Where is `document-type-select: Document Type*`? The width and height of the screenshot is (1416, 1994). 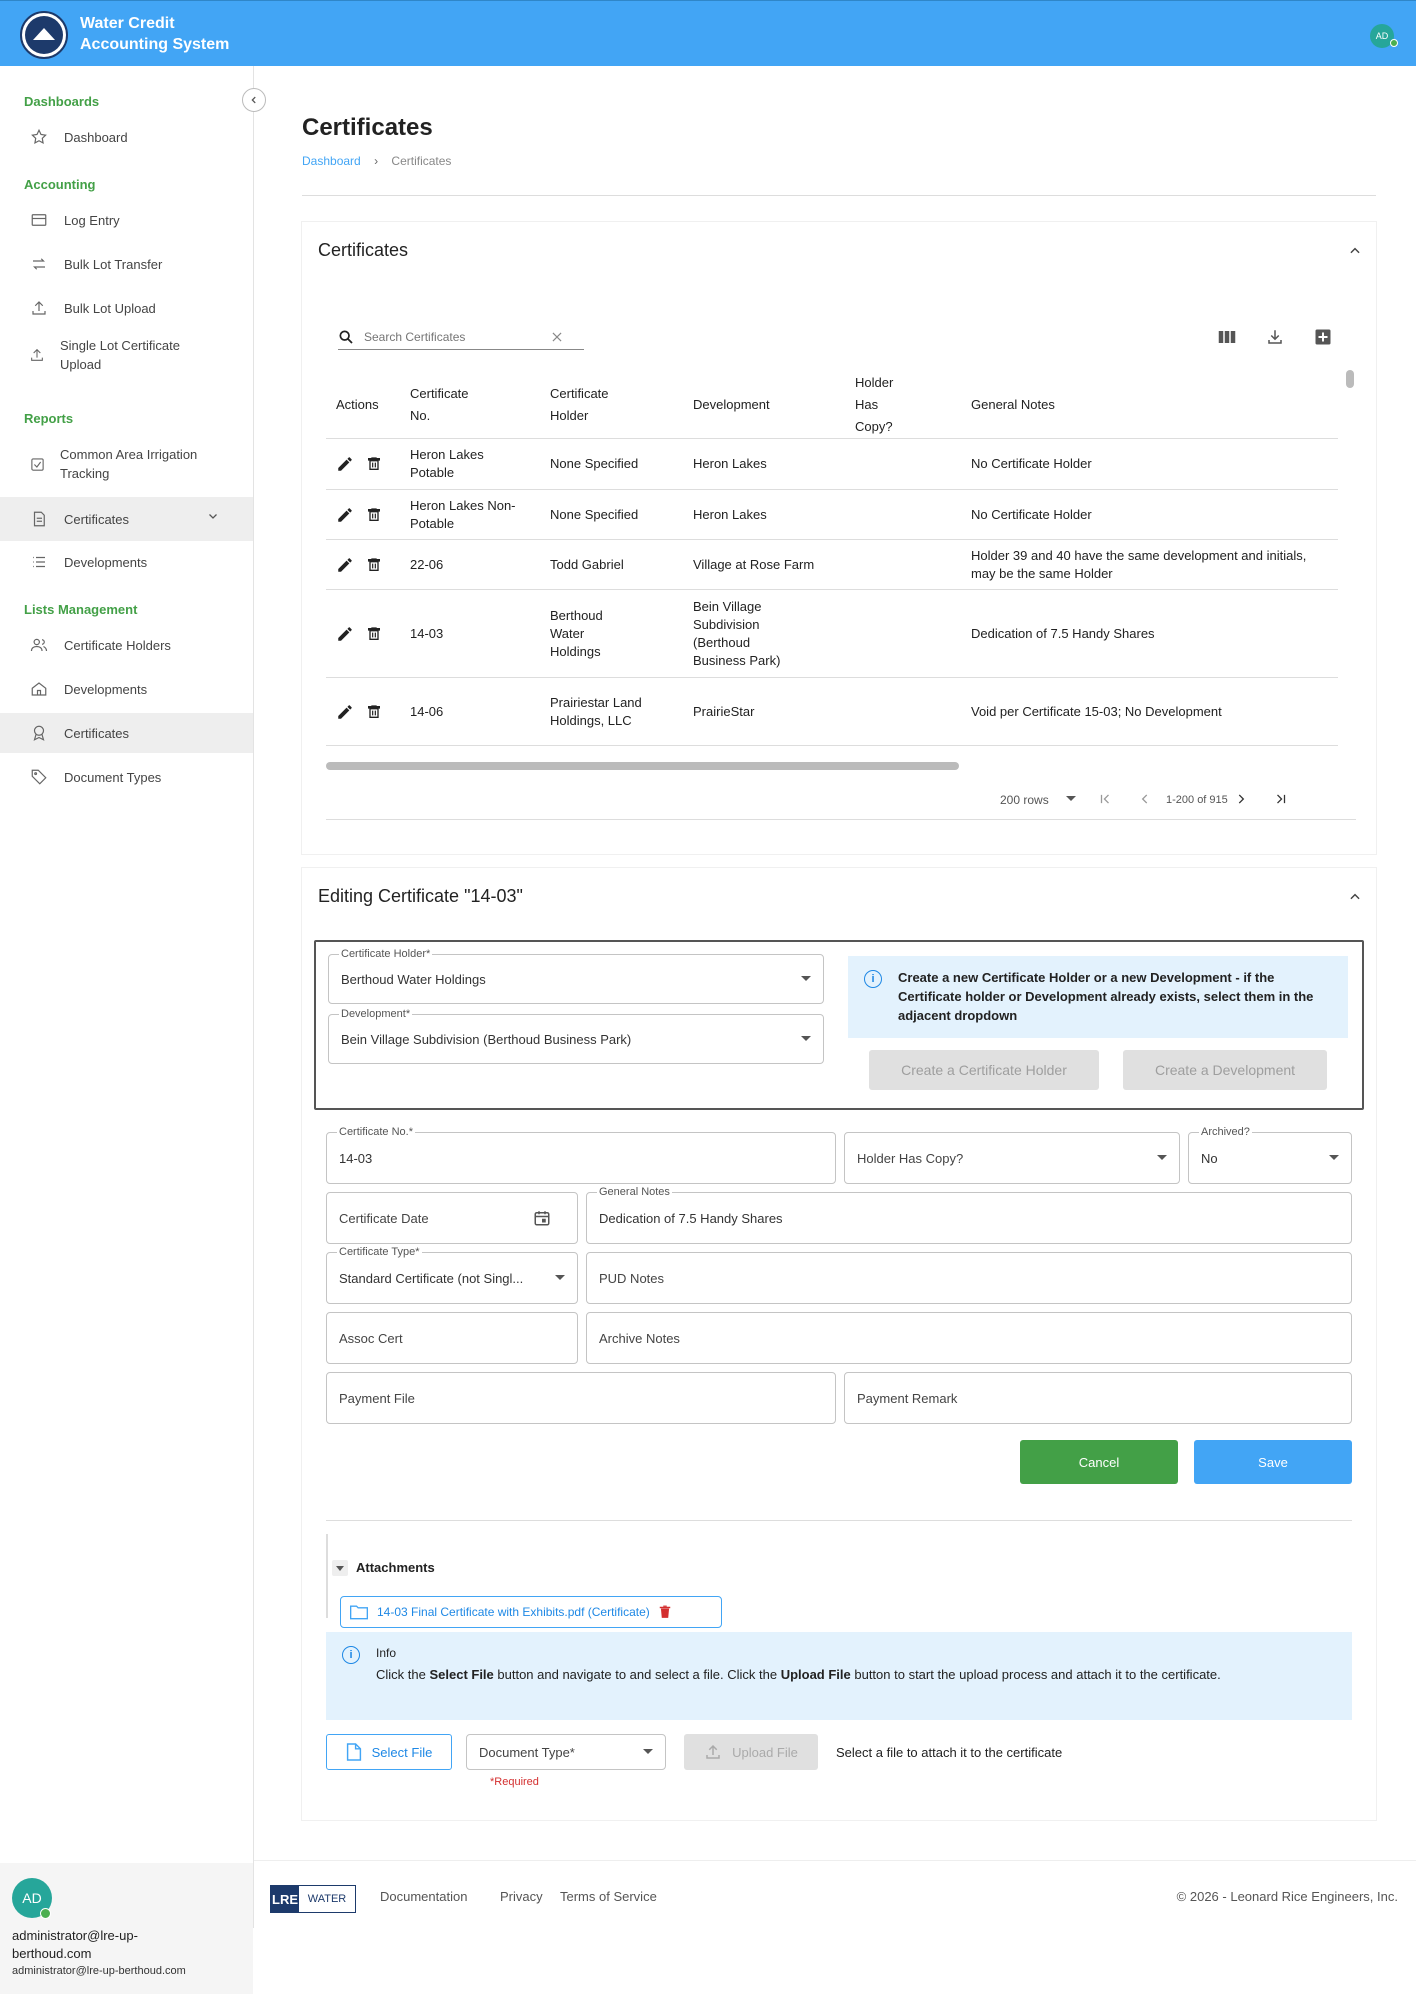 document-type-select: Document Type* is located at coordinates (566, 1752).